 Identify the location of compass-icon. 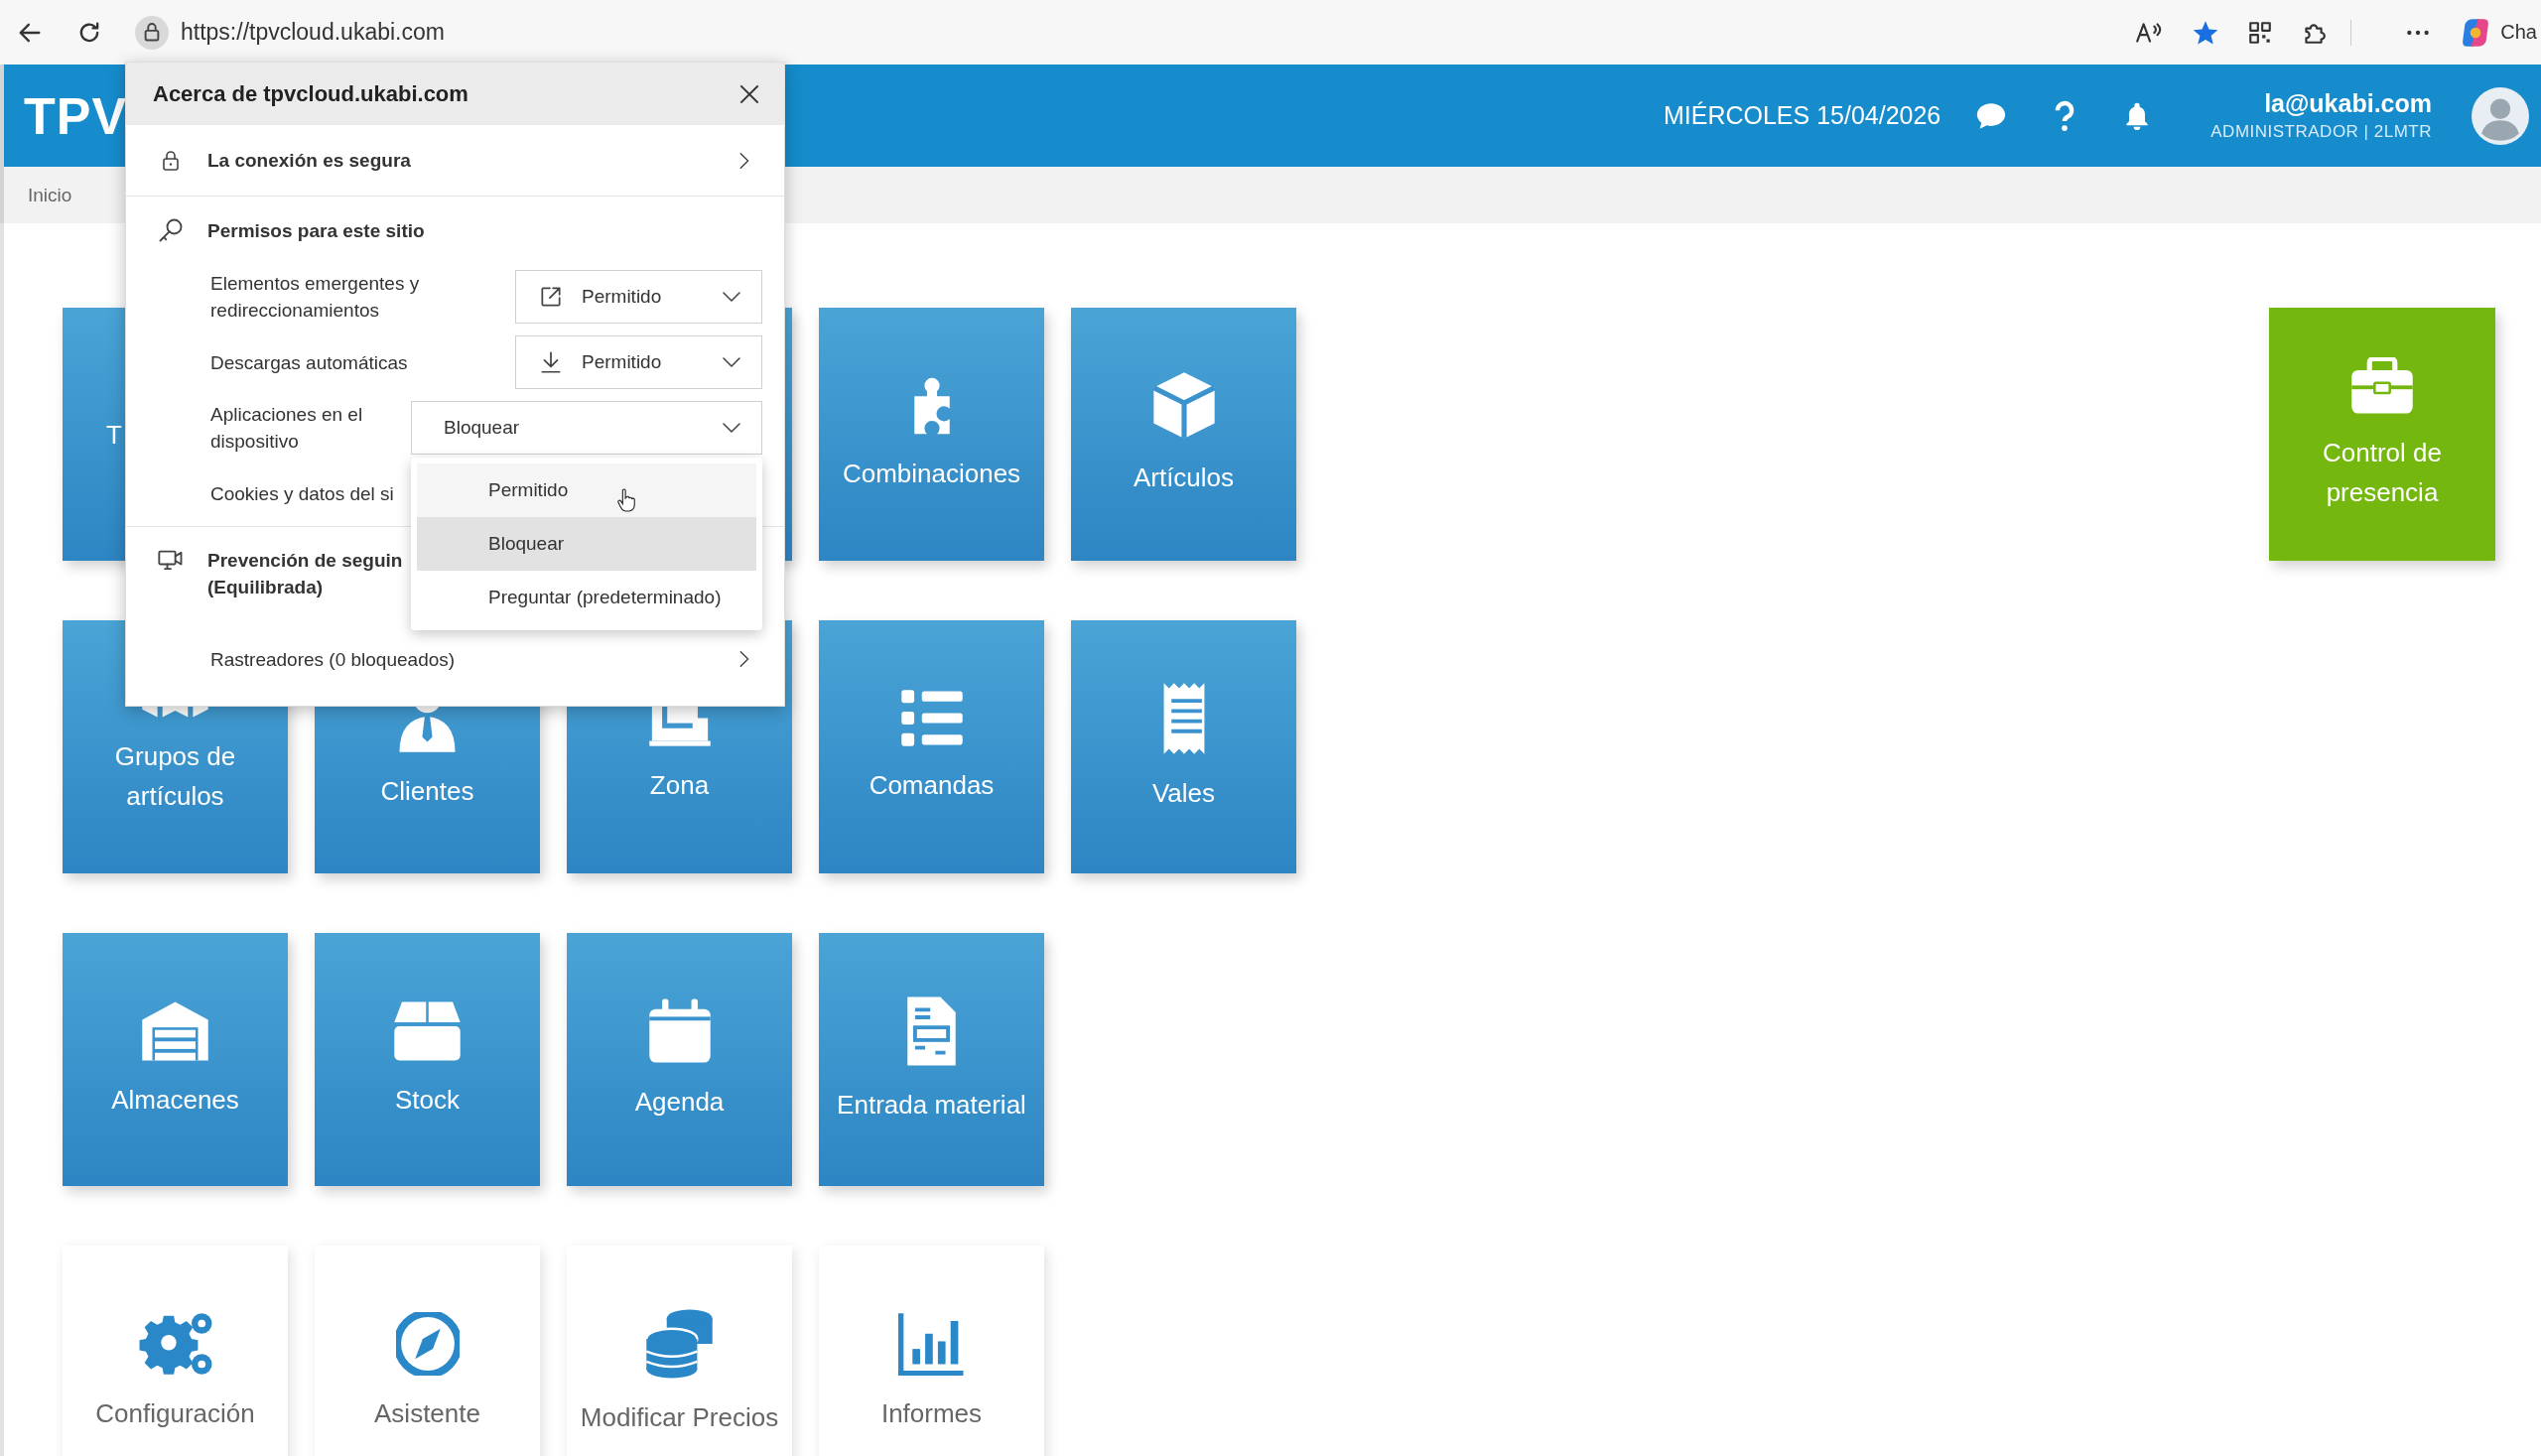
(427, 1343).